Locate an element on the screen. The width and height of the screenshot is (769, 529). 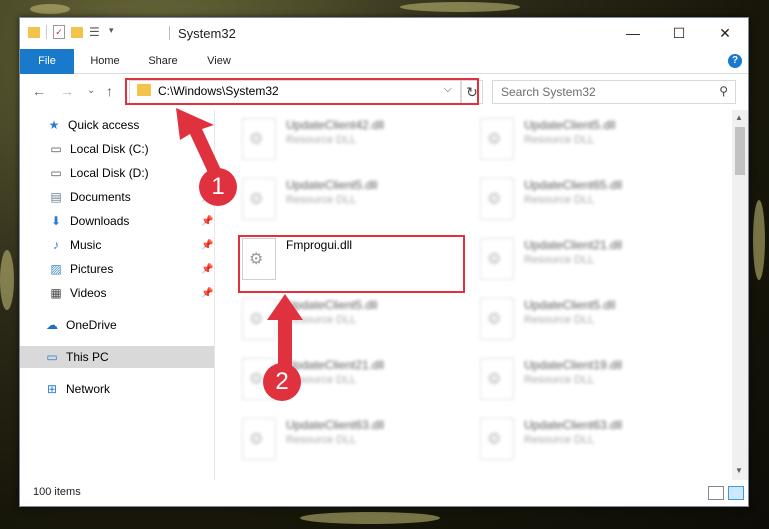
folder-icon is located at coordinates (34, 32).